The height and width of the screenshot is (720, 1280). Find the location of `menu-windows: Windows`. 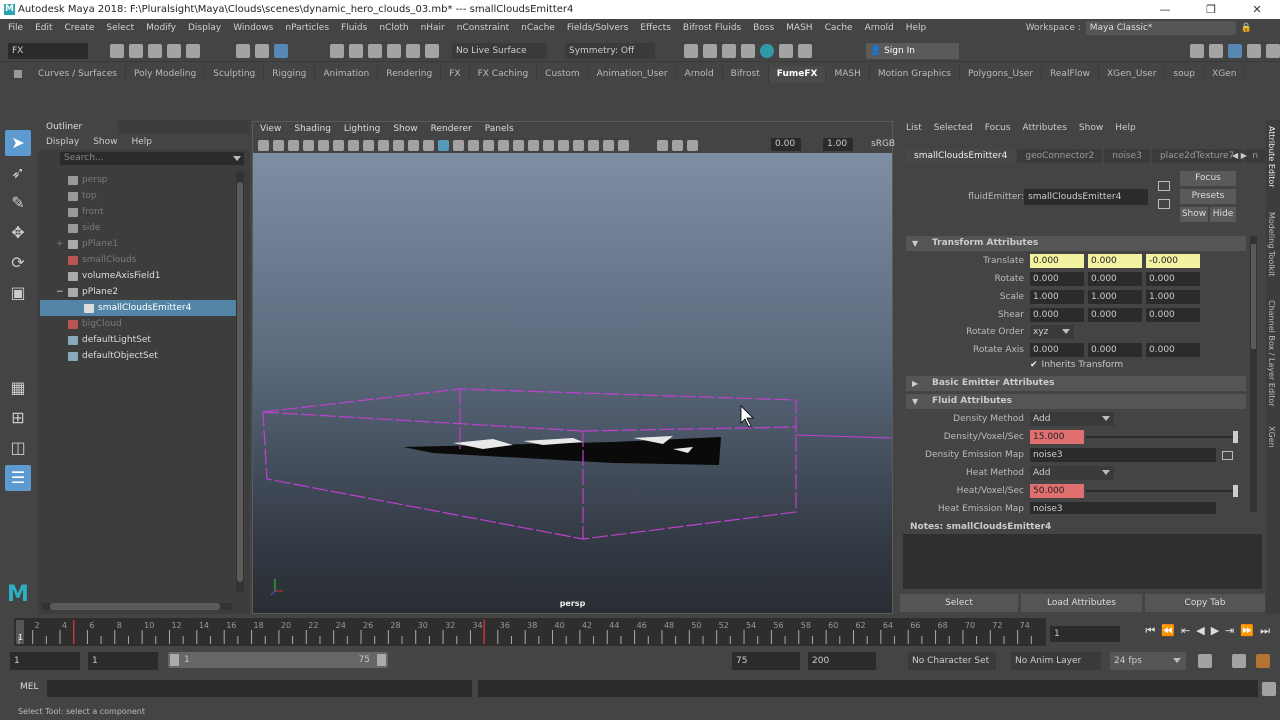

menu-windows: Windows is located at coordinates (253, 28).